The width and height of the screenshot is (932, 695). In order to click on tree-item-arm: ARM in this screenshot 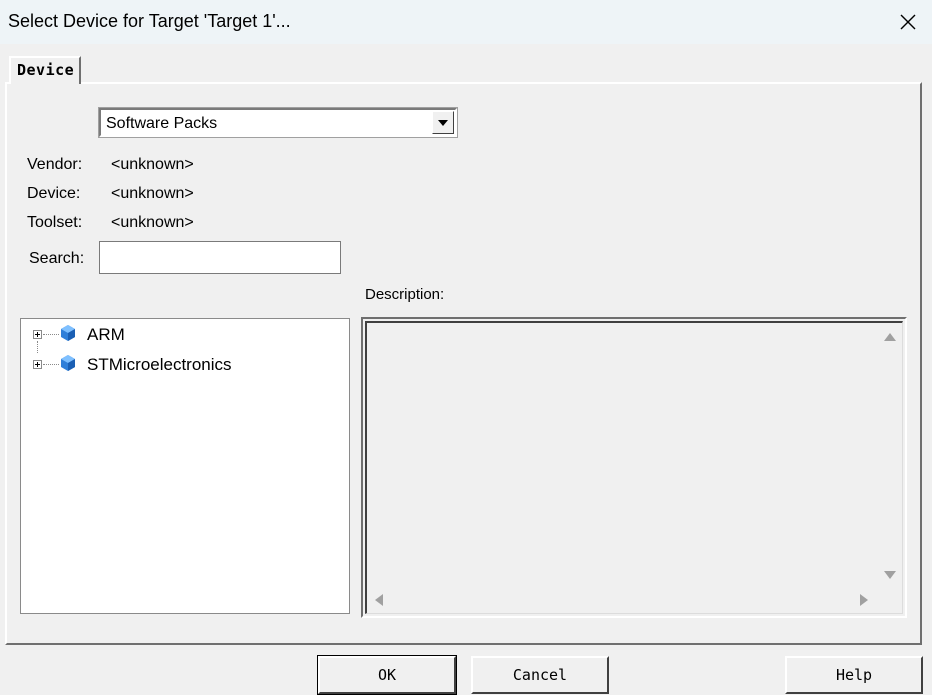, I will do `click(171, 334)`.